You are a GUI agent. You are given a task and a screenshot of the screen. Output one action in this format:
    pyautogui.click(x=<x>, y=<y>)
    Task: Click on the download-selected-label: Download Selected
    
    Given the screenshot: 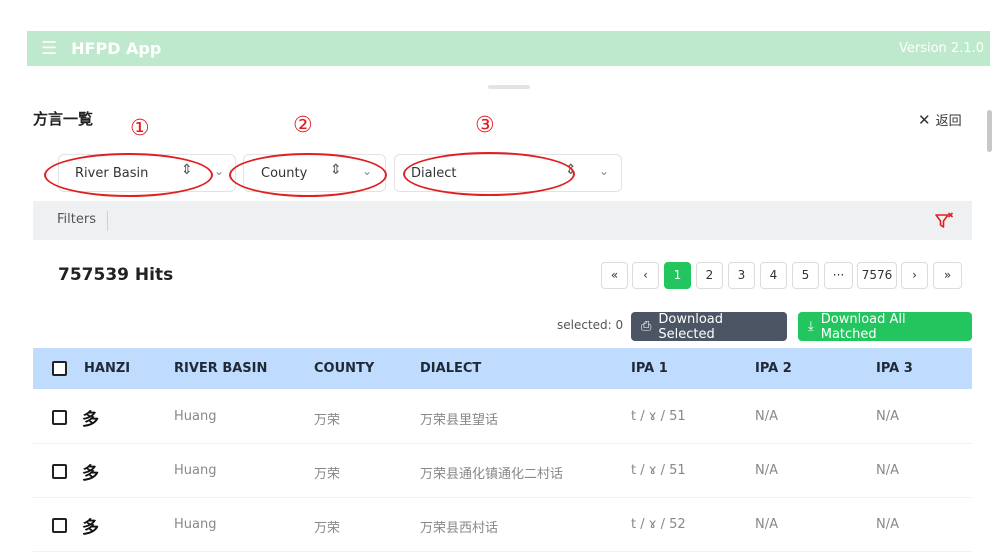 What is the action you would take?
    pyautogui.click(x=691, y=326)
    